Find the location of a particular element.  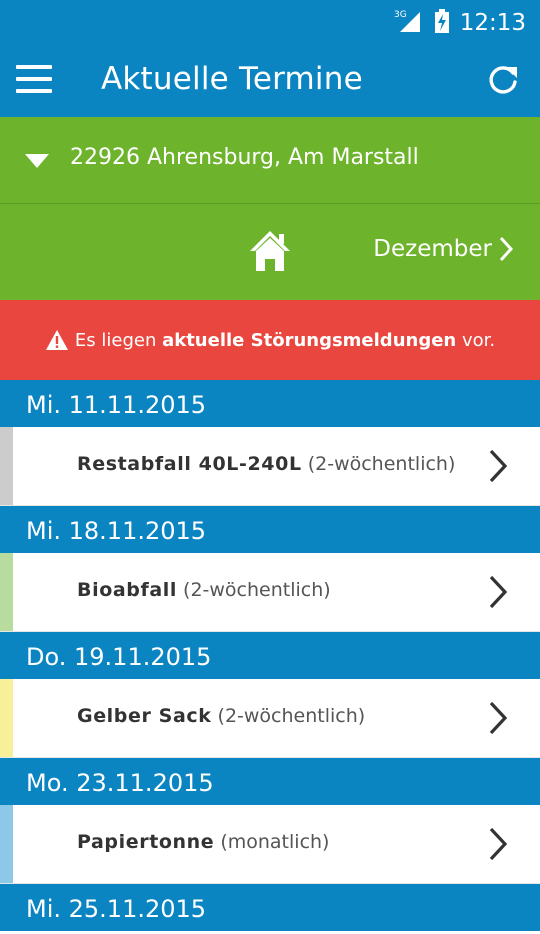

menu-button is located at coordinates (34, 80).